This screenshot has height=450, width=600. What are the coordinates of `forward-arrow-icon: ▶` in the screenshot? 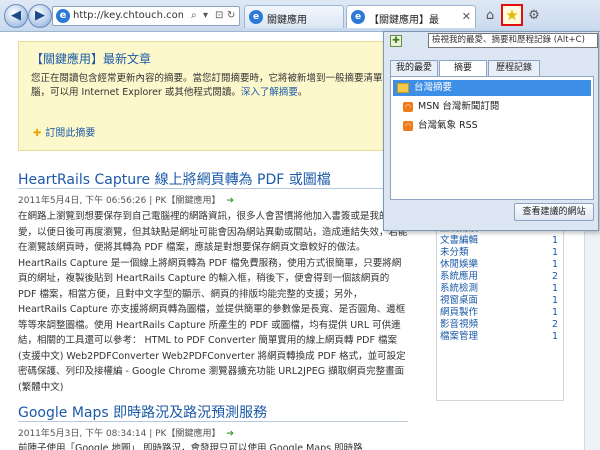 It's located at (40, 15).